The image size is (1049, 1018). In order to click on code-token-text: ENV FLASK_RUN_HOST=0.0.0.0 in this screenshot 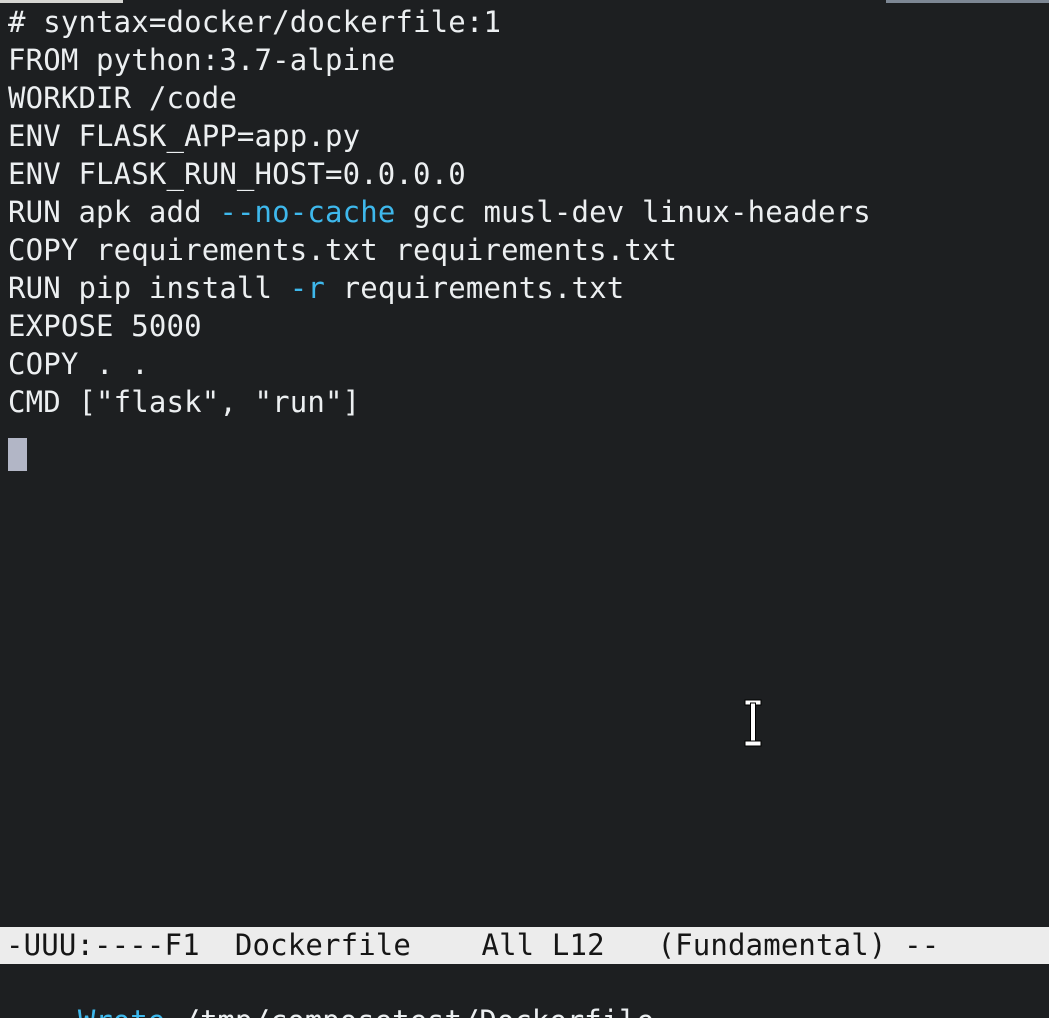, I will do `click(237, 174)`.